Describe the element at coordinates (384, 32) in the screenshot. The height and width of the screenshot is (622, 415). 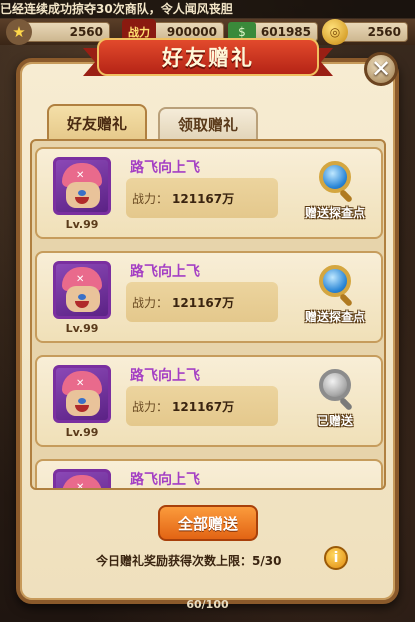
I see `coins-value: 2560` at that location.